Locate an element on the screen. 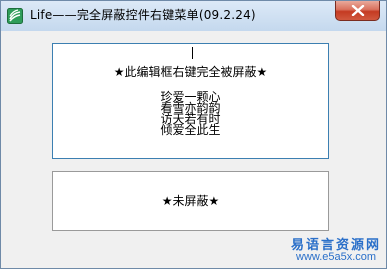 This screenshot has width=387, height=269. app-icon is located at coordinates (15, 16).